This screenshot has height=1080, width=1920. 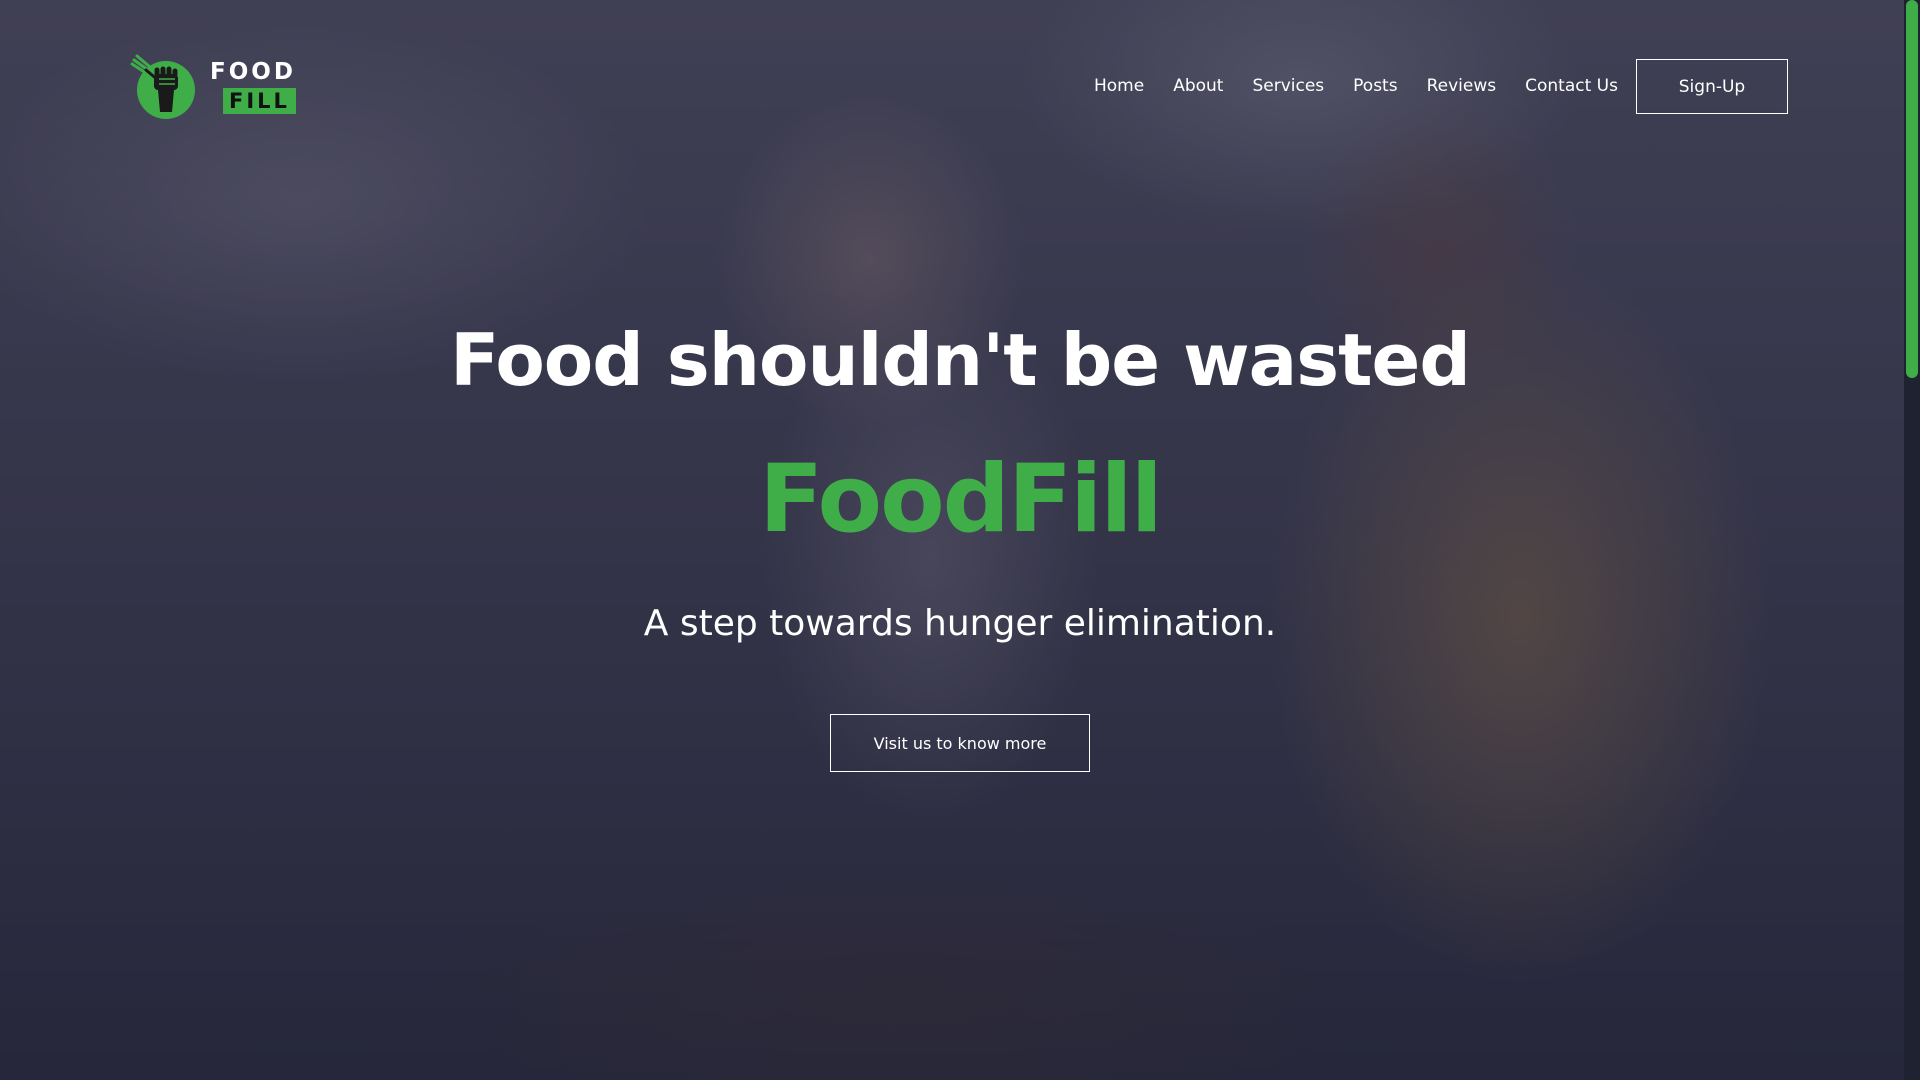 What do you see at coordinates (1119, 86) in the screenshot?
I see `nav-item-home: Home` at bounding box center [1119, 86].